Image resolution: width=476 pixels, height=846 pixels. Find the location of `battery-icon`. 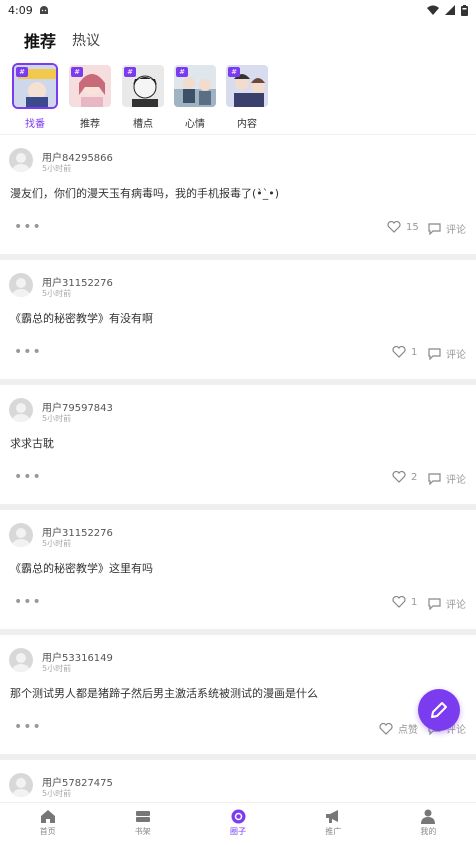

battery-icon is located at coordinates (464, 10).